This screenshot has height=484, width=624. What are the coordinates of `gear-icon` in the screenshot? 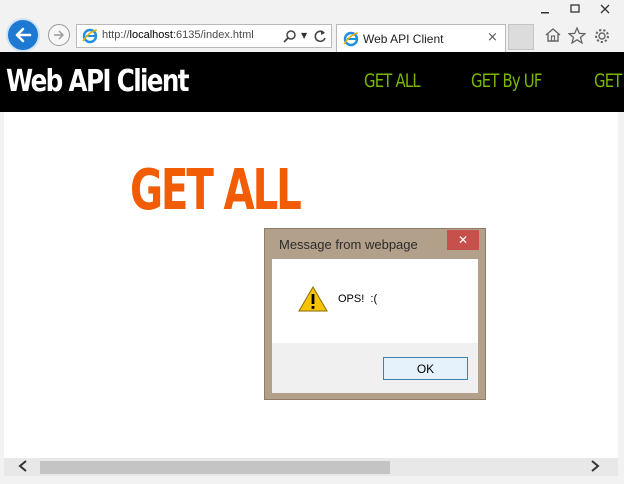 It's located at (602, 38).